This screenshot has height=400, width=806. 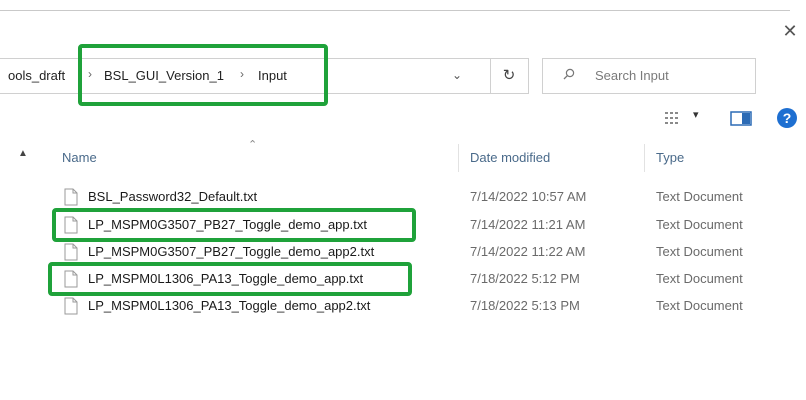 What do you see at coordinates (164, 75) in the screenshot?
I see `breadcrumb-bsl-gui-version-1: BSL_GUI_Version_1` at bounding box center [164, 75].